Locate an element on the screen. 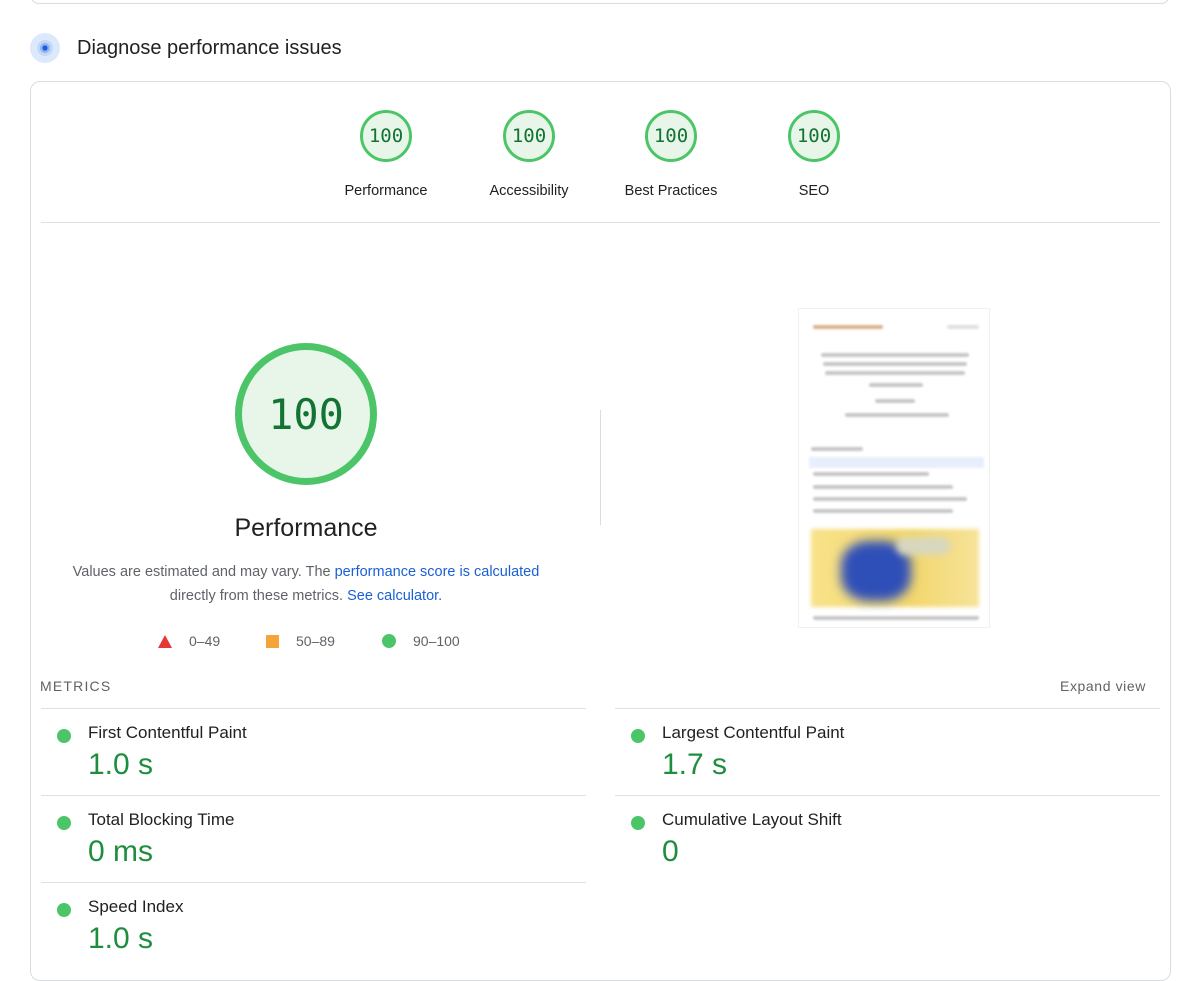 This screenshot has height=981, width=1200. expand-view-button: Expand view is located at coordinates (1103, 686).